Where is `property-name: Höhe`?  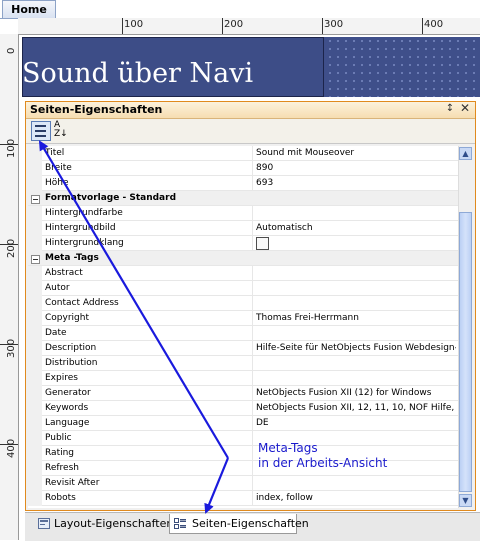
property-name: Höhe is located at coordinates (57, 183).